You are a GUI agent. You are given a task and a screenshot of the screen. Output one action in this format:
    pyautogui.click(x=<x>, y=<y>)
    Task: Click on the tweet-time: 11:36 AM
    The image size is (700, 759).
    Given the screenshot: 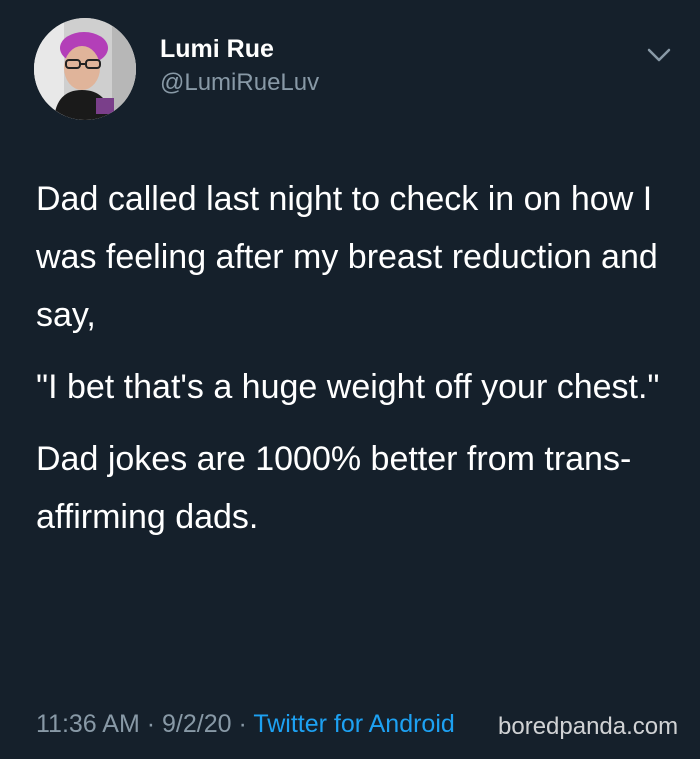 What is the action you would take?
    pyautogui.click(x=88, y=724)
    